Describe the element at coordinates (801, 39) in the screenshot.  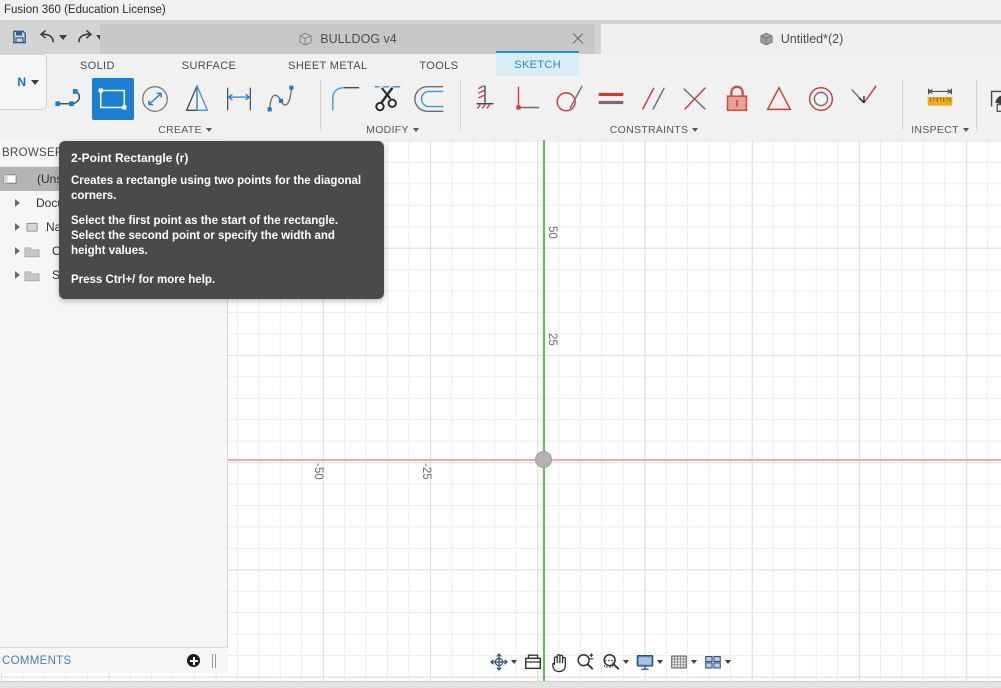
I see `document-tab-untitled: Untitled*(2)` at that location.